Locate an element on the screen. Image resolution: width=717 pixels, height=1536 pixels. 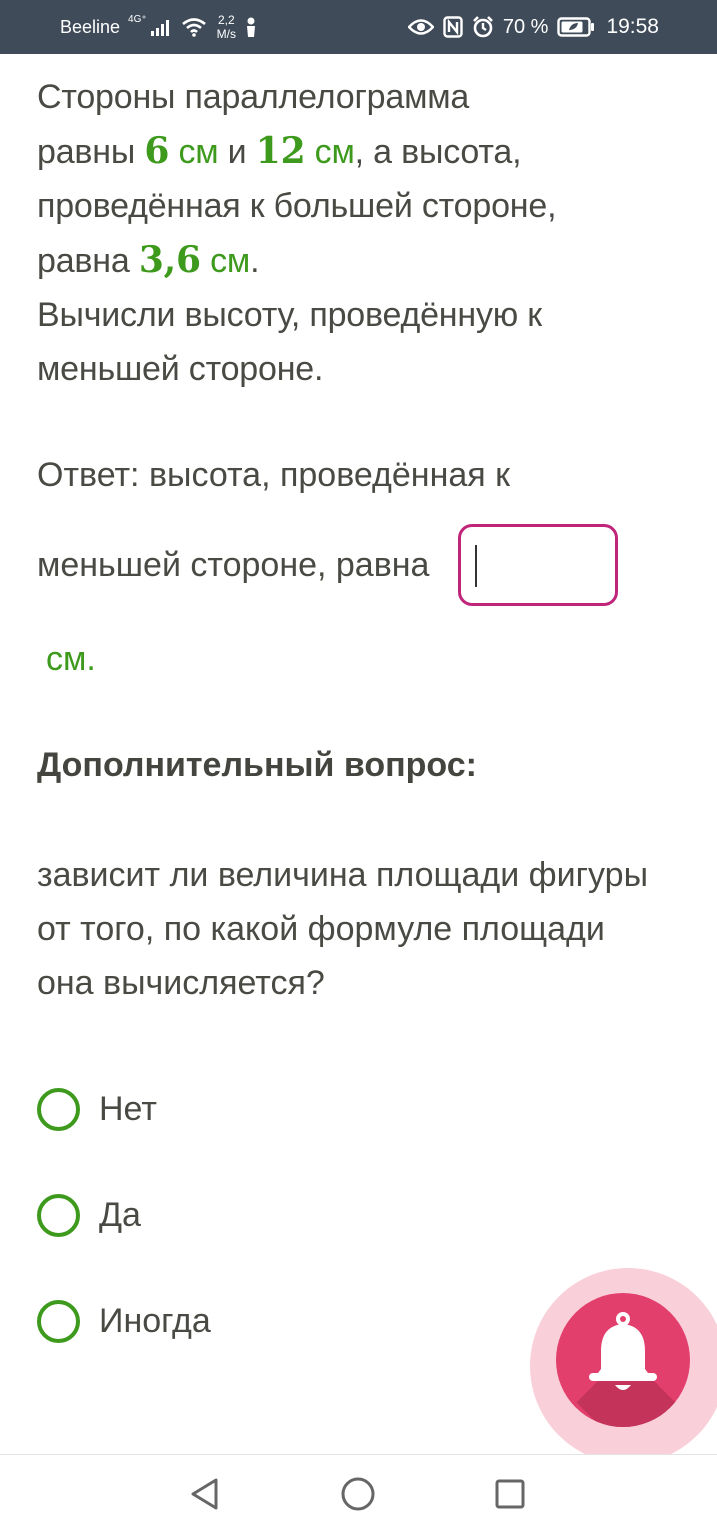
option-inogda: Иногда is located at coordinates (124, 1321).